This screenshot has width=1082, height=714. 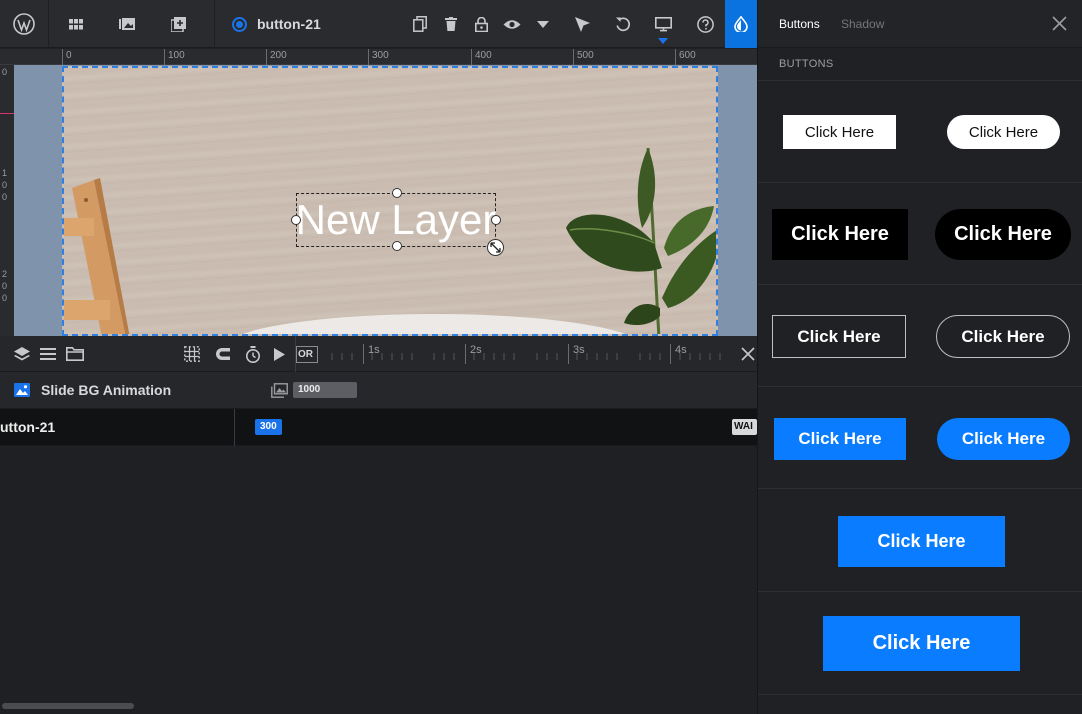 I want to click on timeline-tick: 4s, so click(x=678, y=354).